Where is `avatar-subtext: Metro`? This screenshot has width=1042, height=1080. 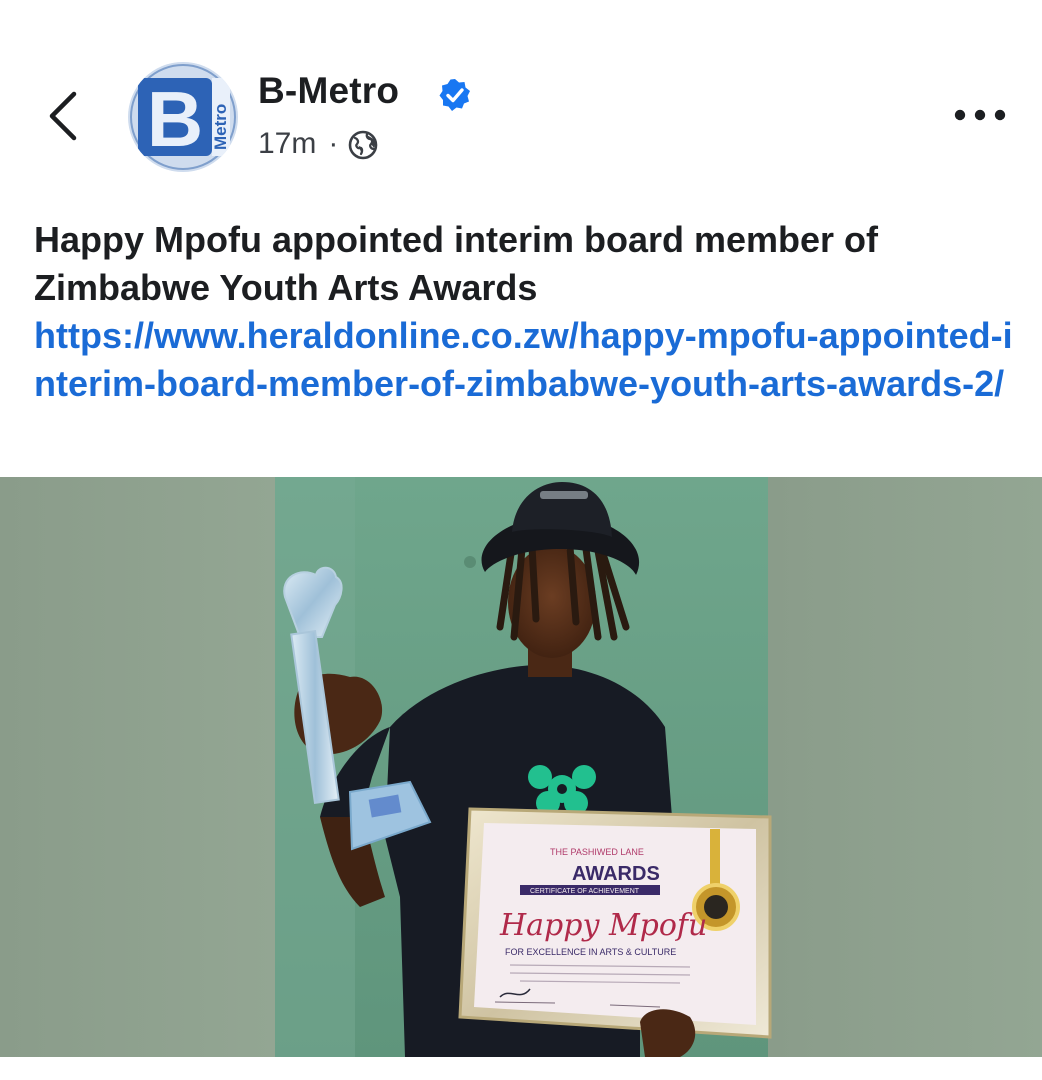 avatar-subtext: Metro is located at coordinates (220, 127).